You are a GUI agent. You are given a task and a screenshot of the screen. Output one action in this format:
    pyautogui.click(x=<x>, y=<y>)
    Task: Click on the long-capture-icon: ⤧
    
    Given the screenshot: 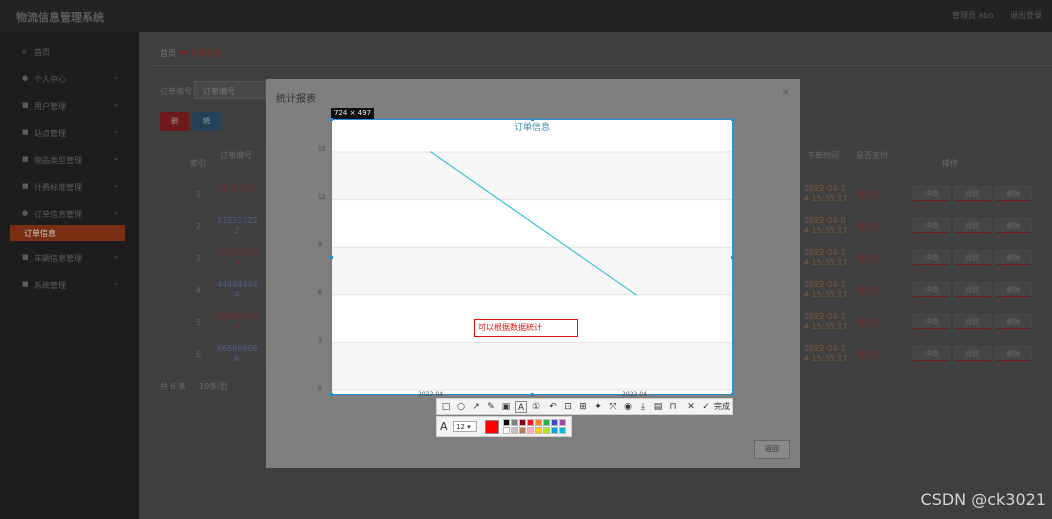 What is the action you would take?
    pyautogui.click(x=613, y=407)
    